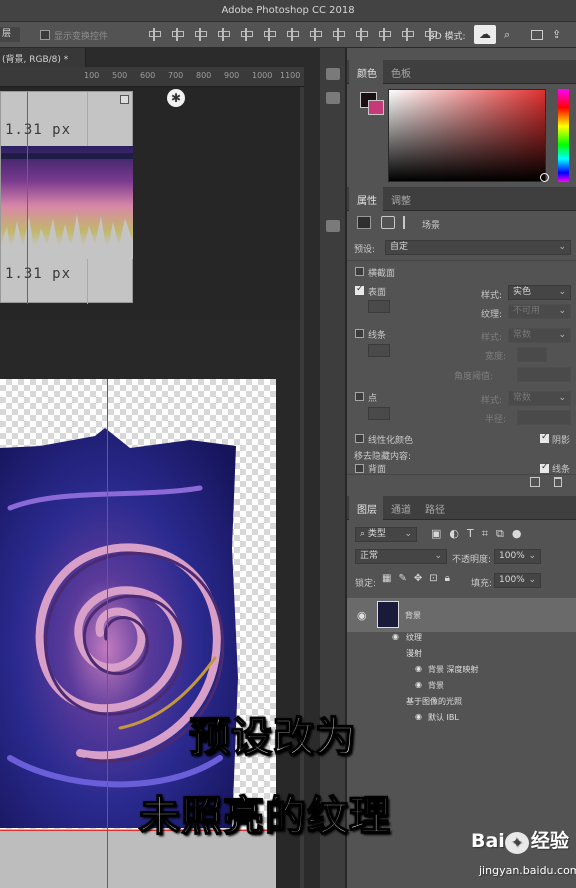 This screenshot has width=576, height=888. What do you see at coordinates (561, 441) in the screenshot?
I see `shadow-label: 阴影` at bounding box center [561, 441].